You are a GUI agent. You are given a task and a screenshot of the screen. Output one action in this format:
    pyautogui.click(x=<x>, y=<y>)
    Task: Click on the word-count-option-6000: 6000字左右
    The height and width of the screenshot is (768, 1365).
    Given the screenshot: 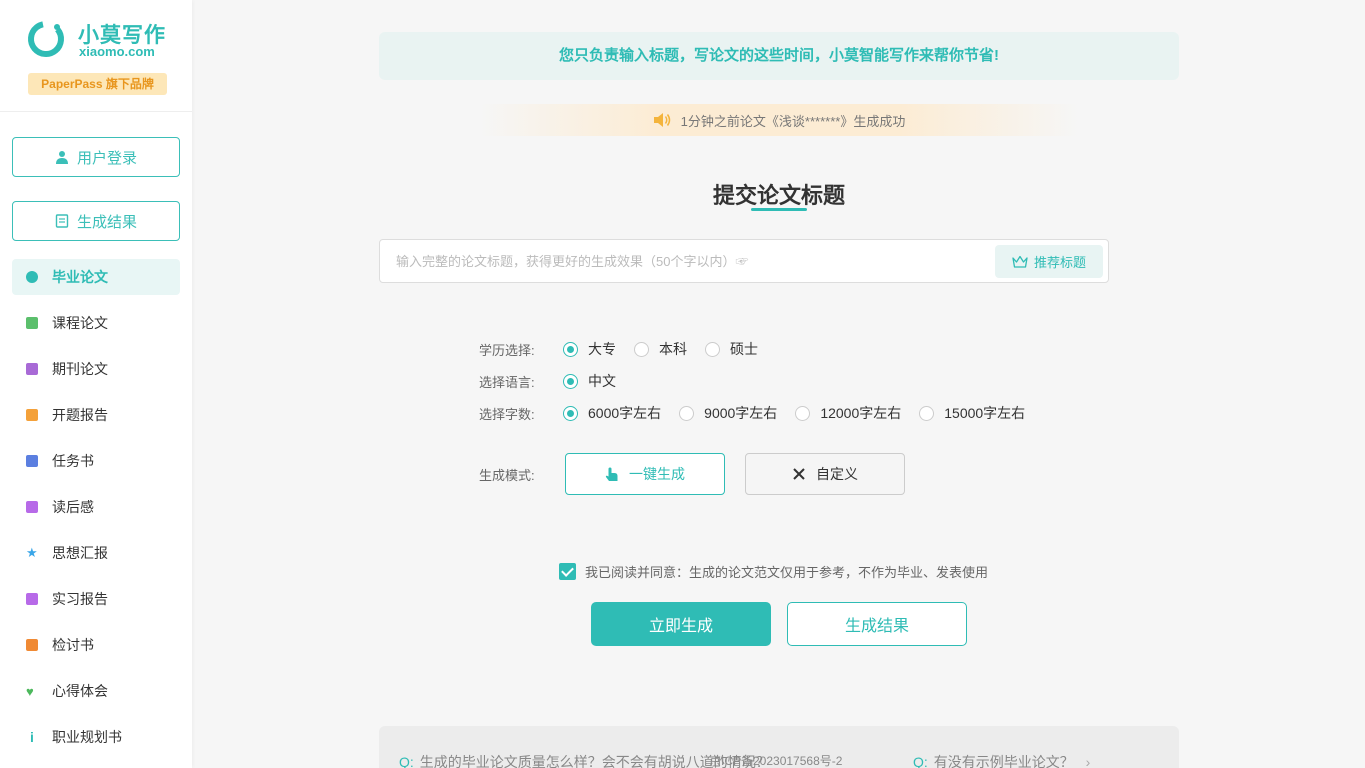 What is the action you would take?
    pyautogui.click(x=612, y=413)
    